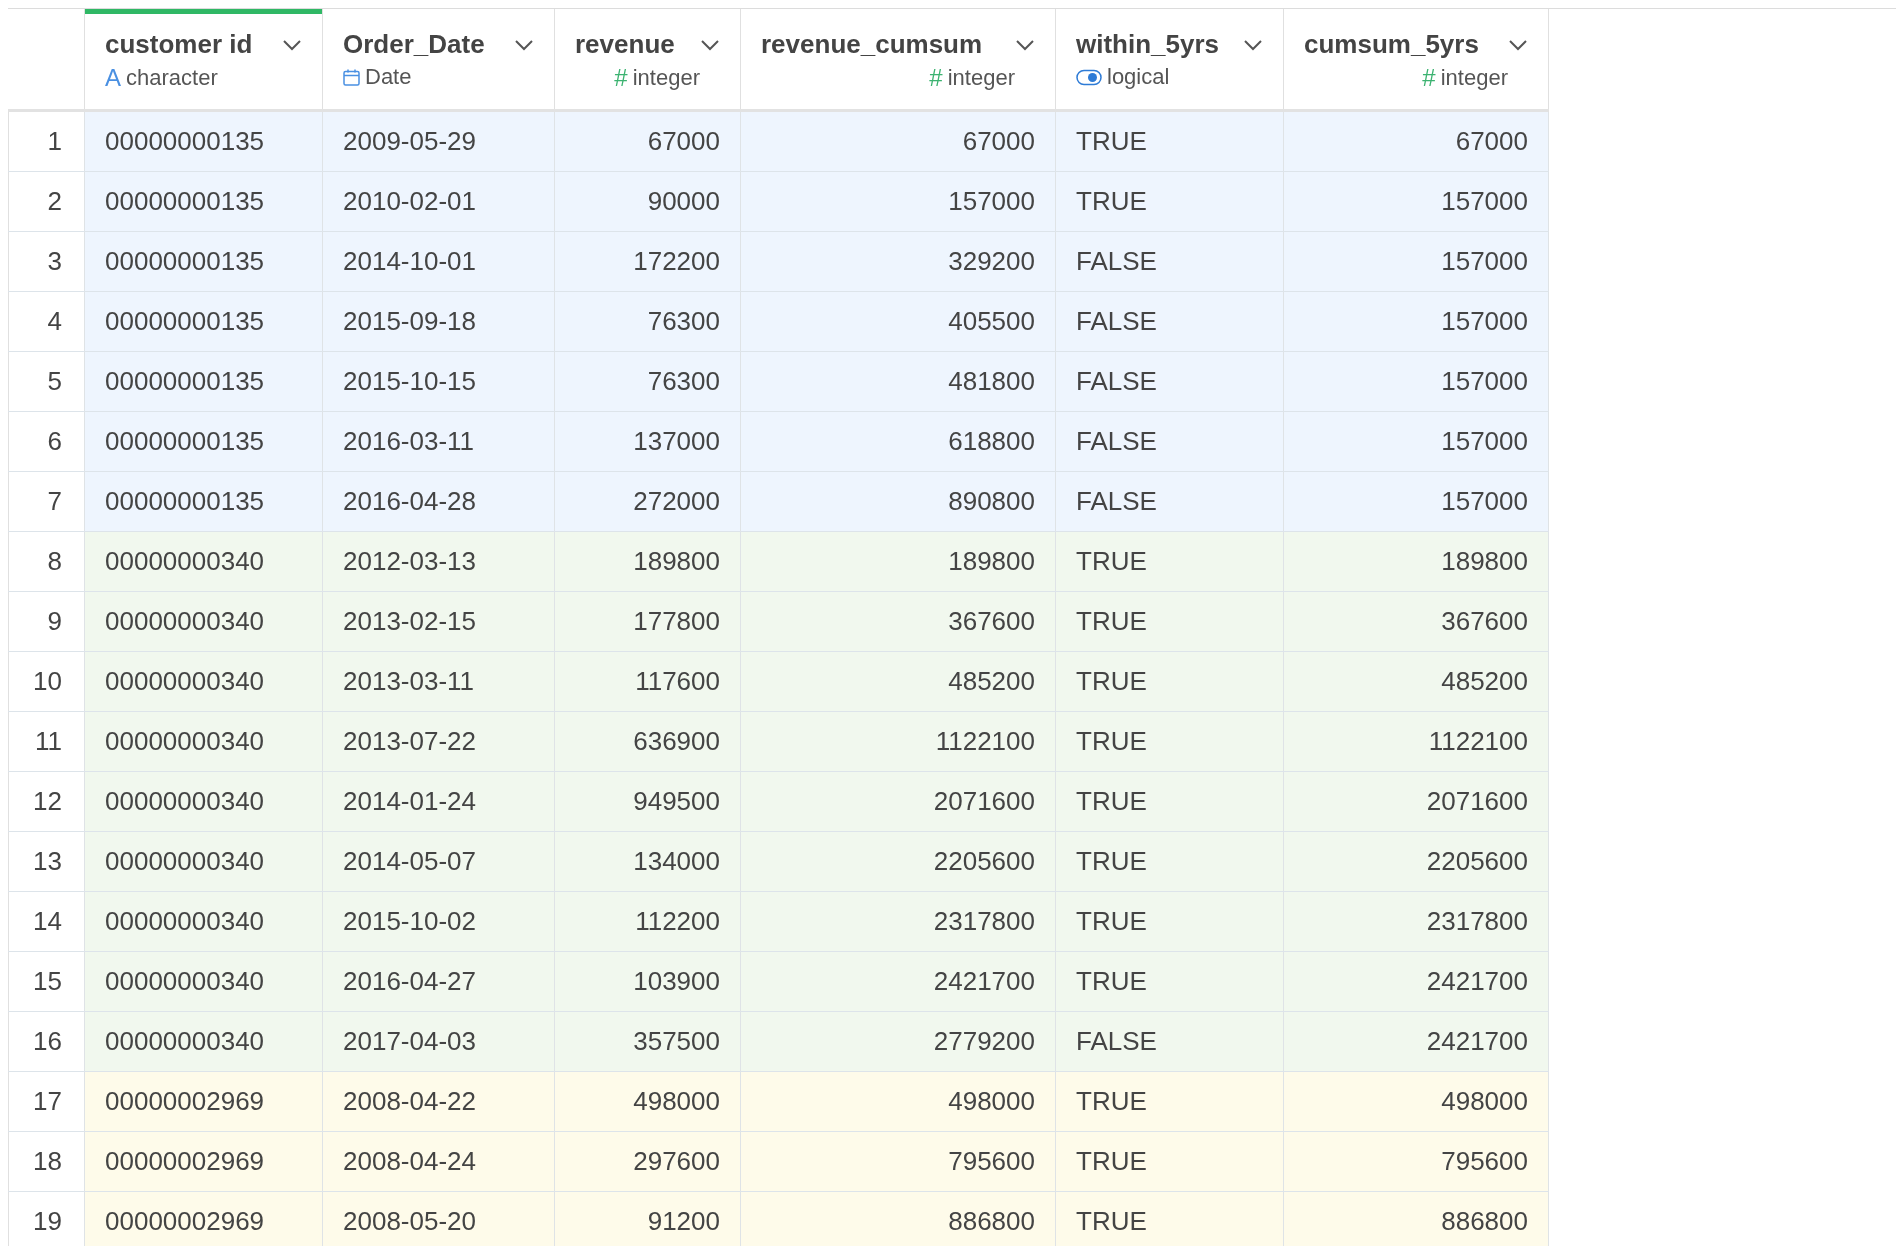  Describe the element at coordinates (439, 1041) in the screenshot. I see `table-cell: 2017-04-03` at that location.